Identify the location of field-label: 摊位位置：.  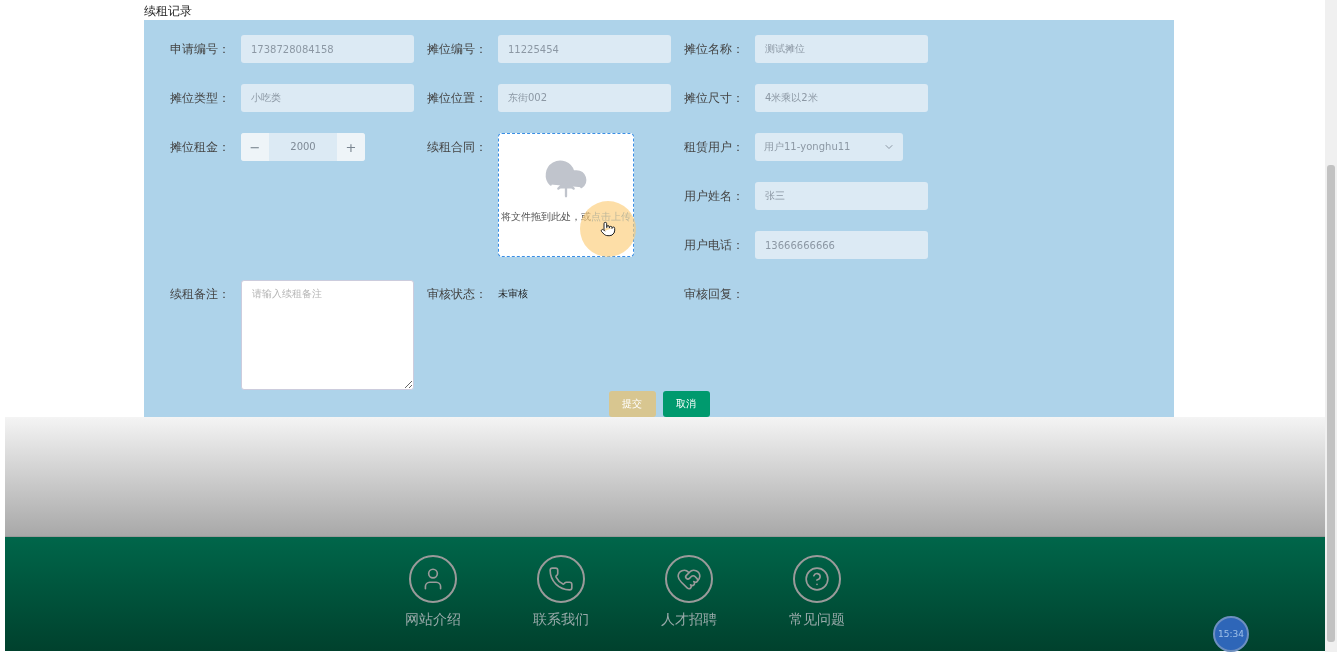
(457, 98).